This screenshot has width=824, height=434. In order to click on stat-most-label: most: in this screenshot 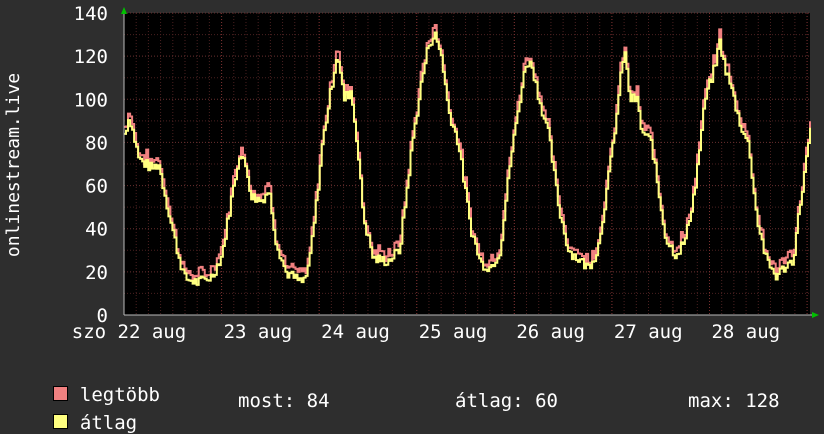, I will do `click(267, 401)`.